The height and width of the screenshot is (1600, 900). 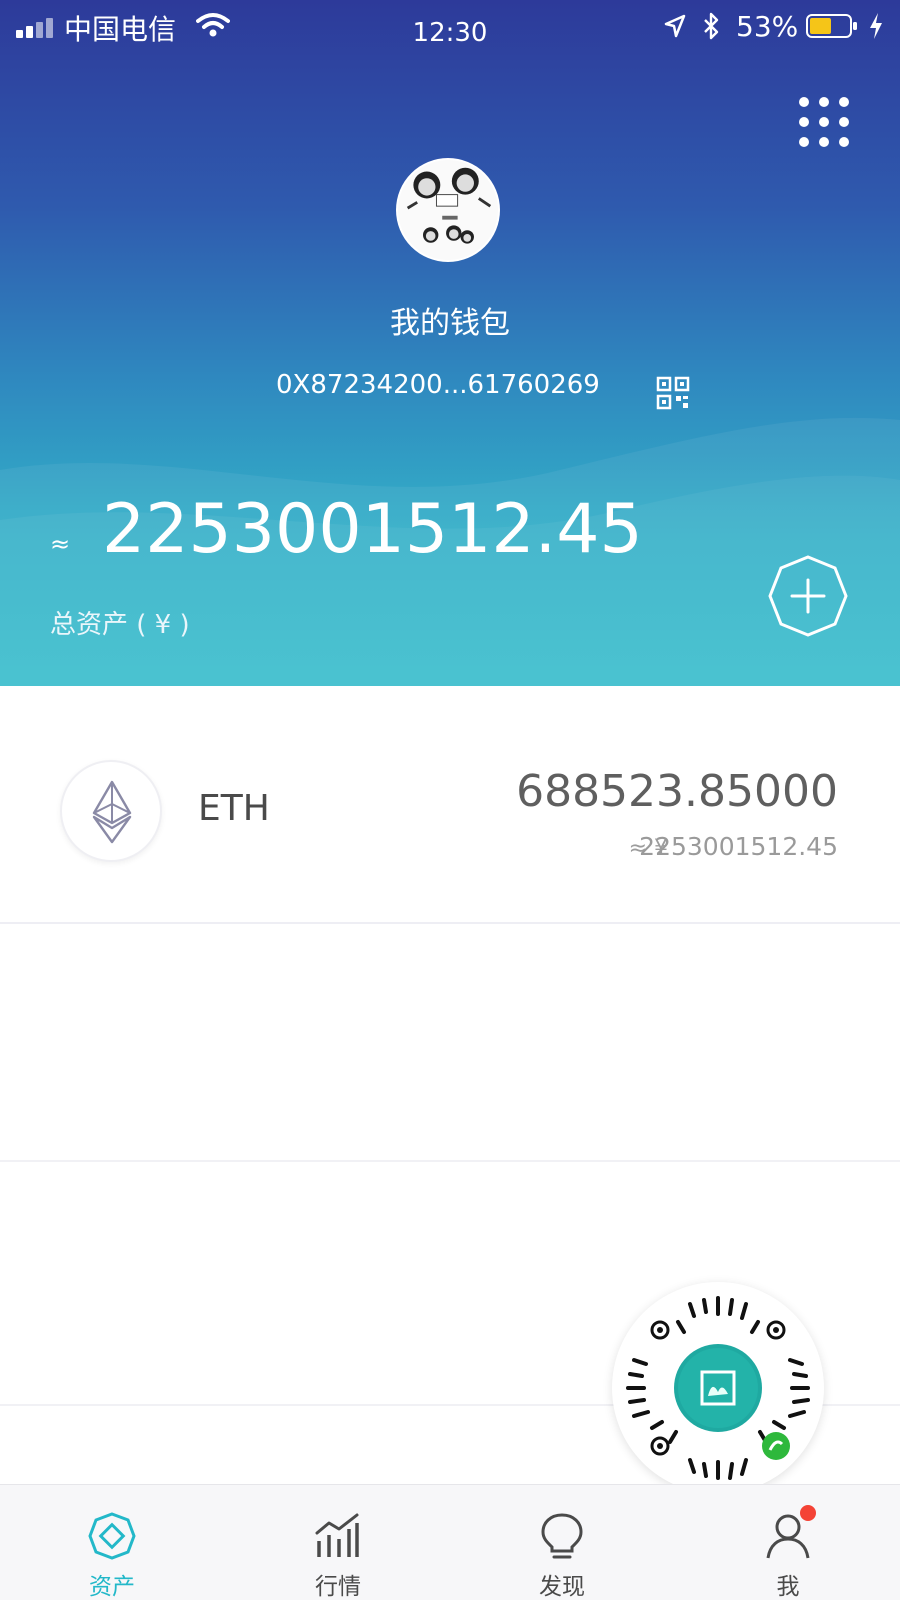 I want to click on mini-program-code-image, so click(x=718, y=1388).